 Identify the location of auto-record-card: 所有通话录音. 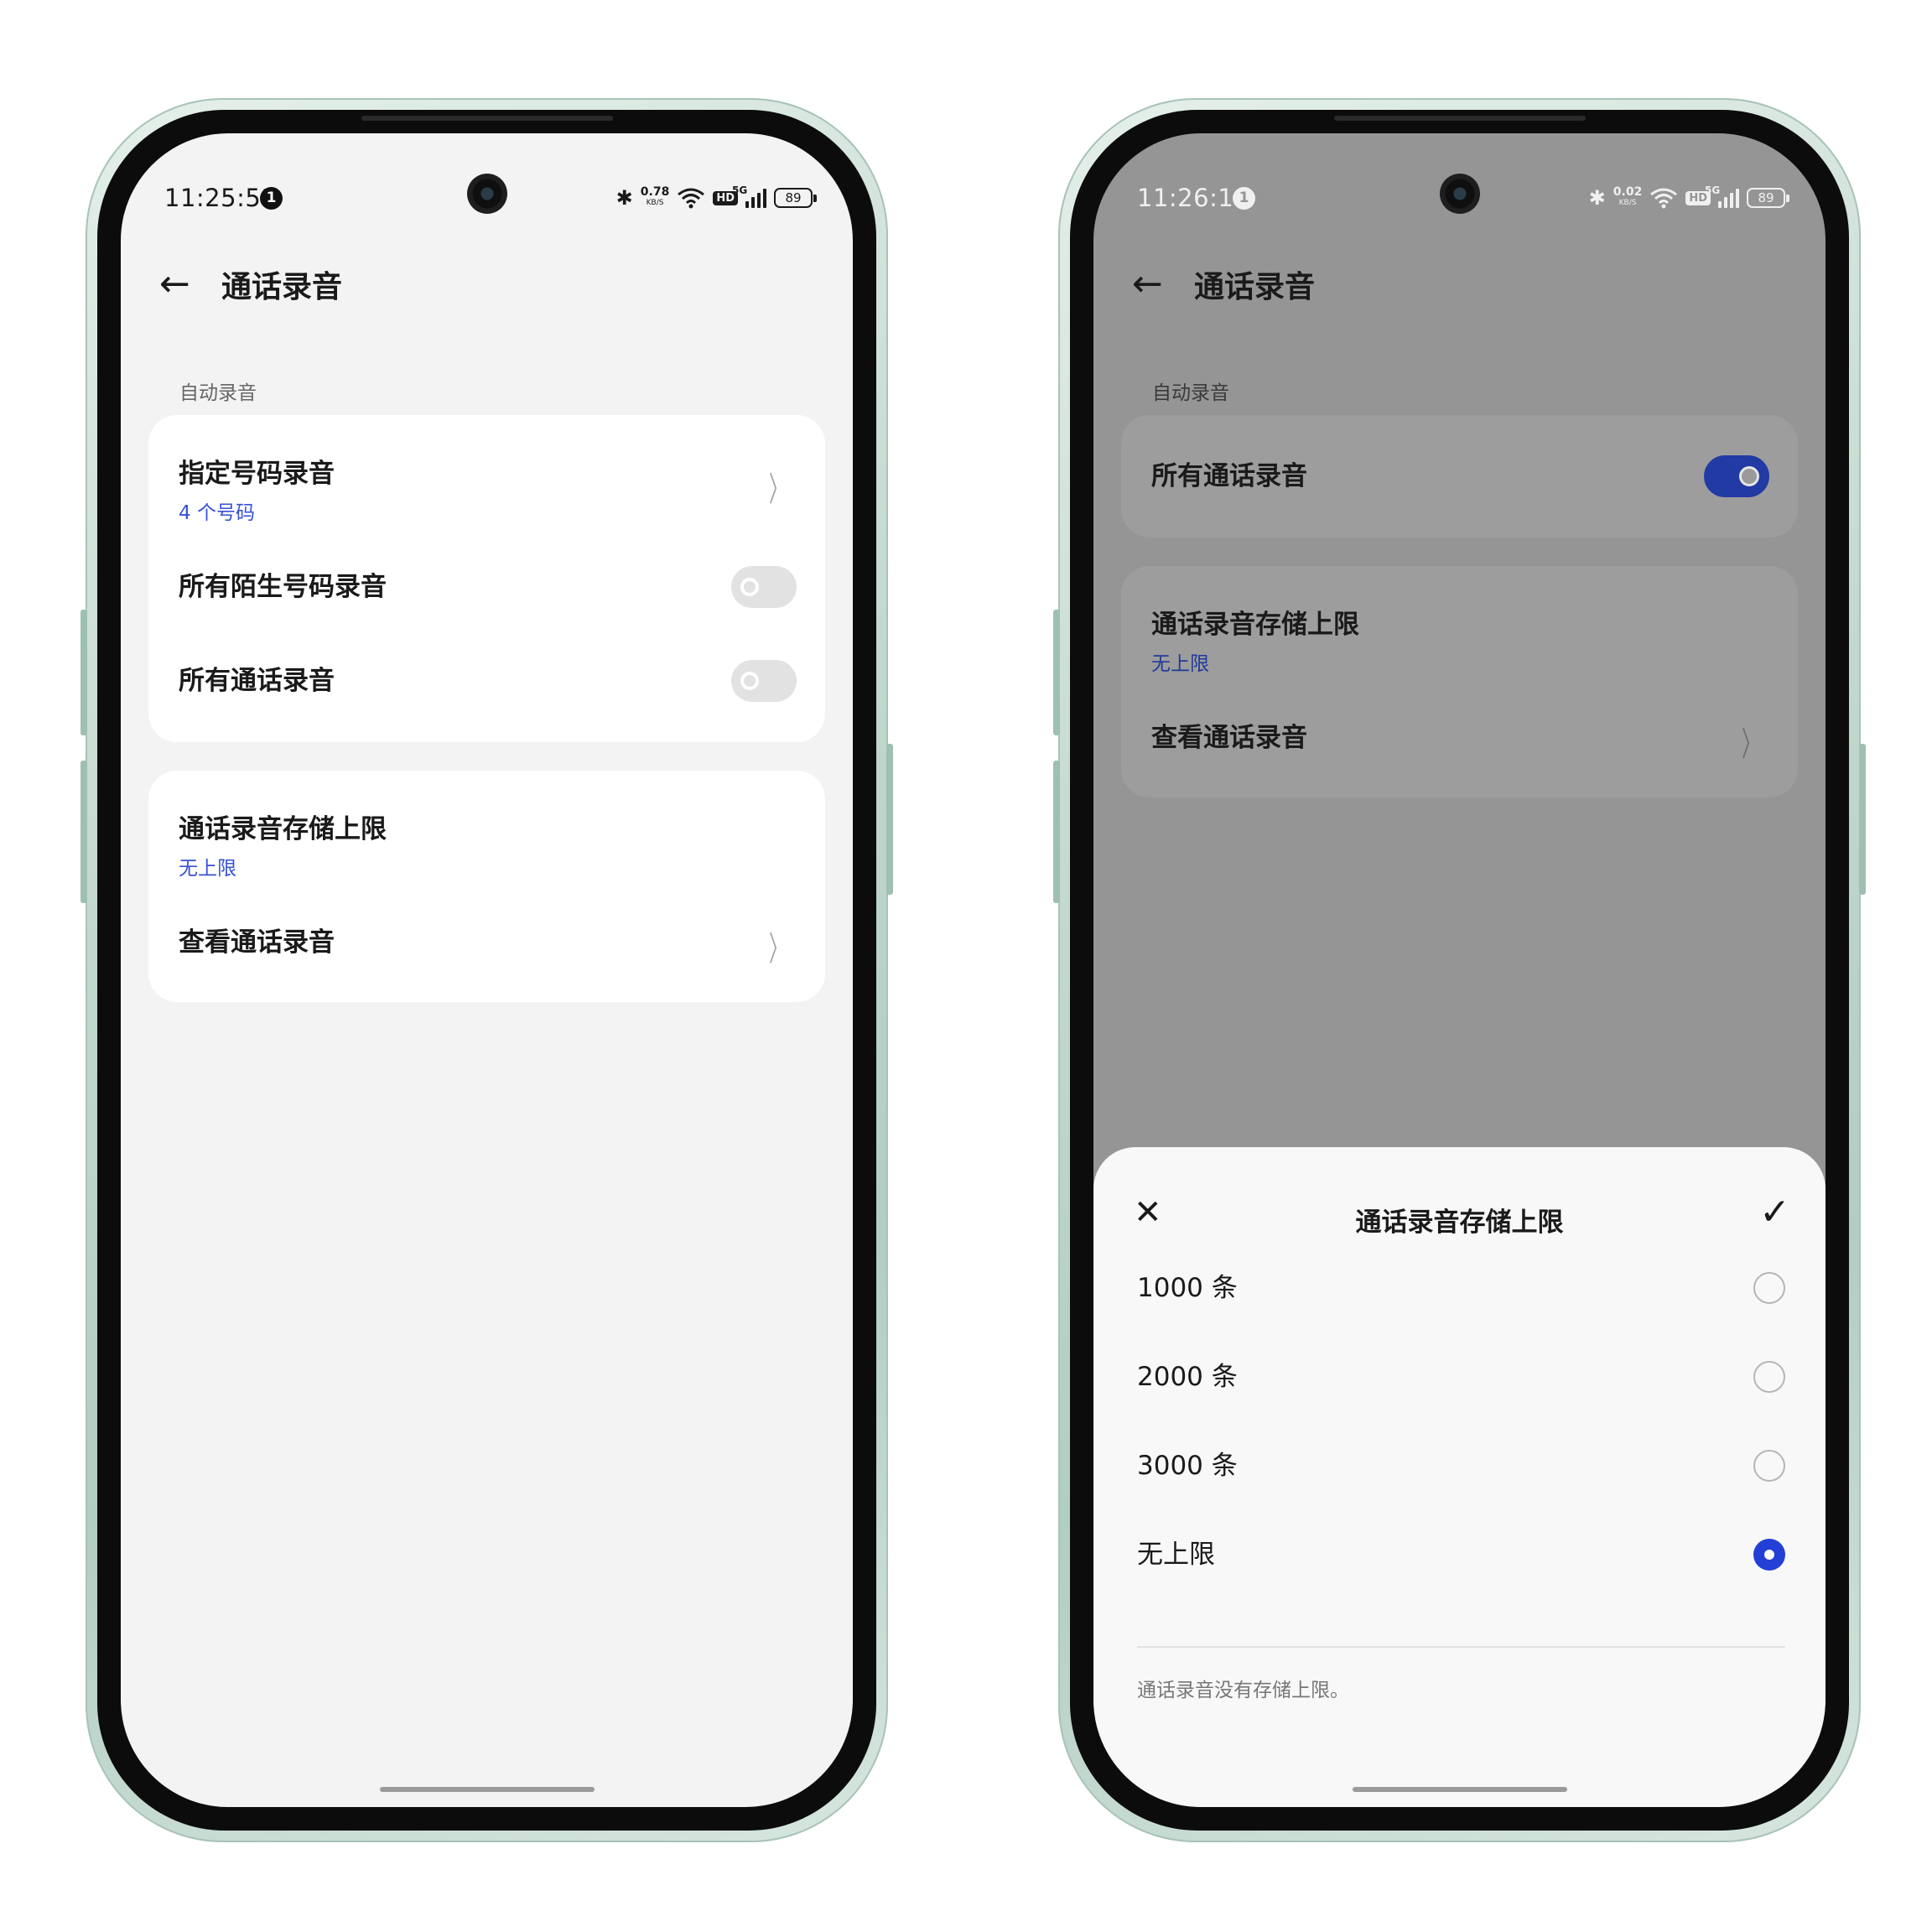
(1459, 477).